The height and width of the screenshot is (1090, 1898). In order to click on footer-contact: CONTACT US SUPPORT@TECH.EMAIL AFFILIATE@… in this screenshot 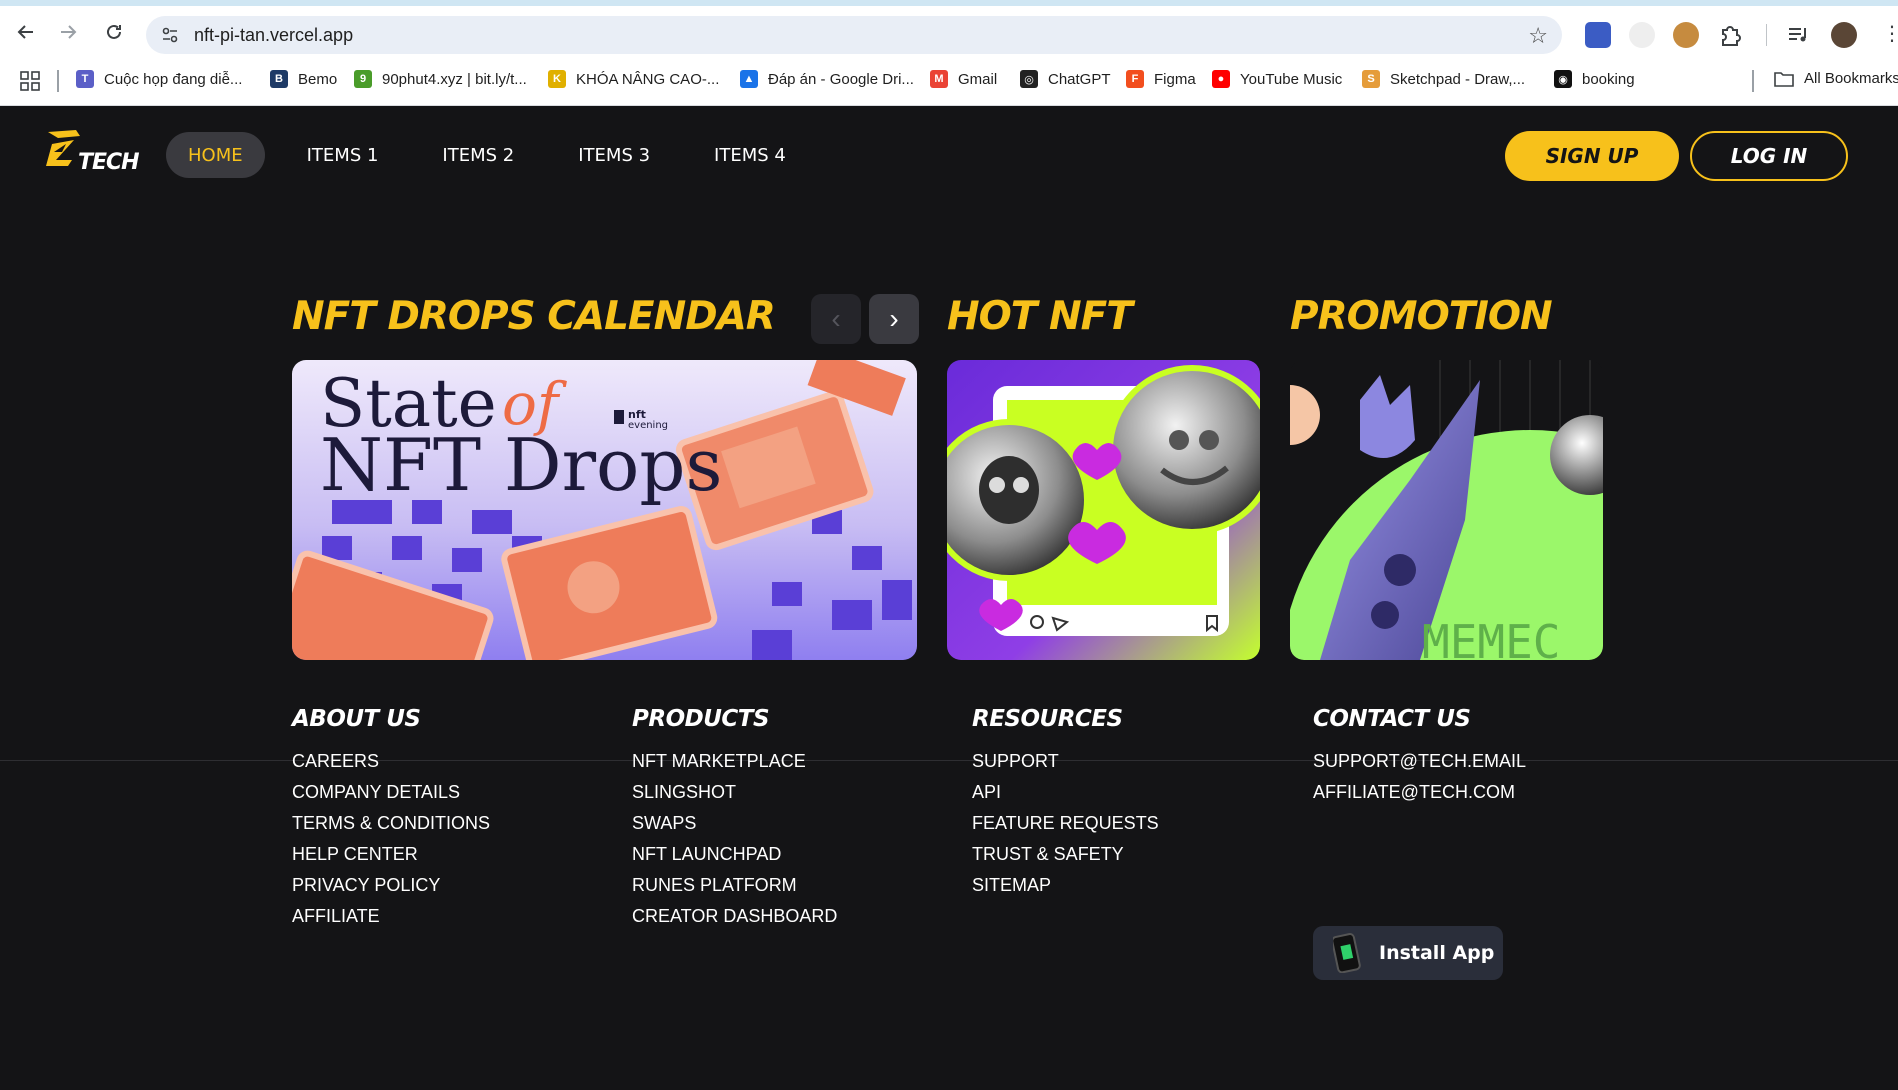, I will do `click(1419, 757)`.